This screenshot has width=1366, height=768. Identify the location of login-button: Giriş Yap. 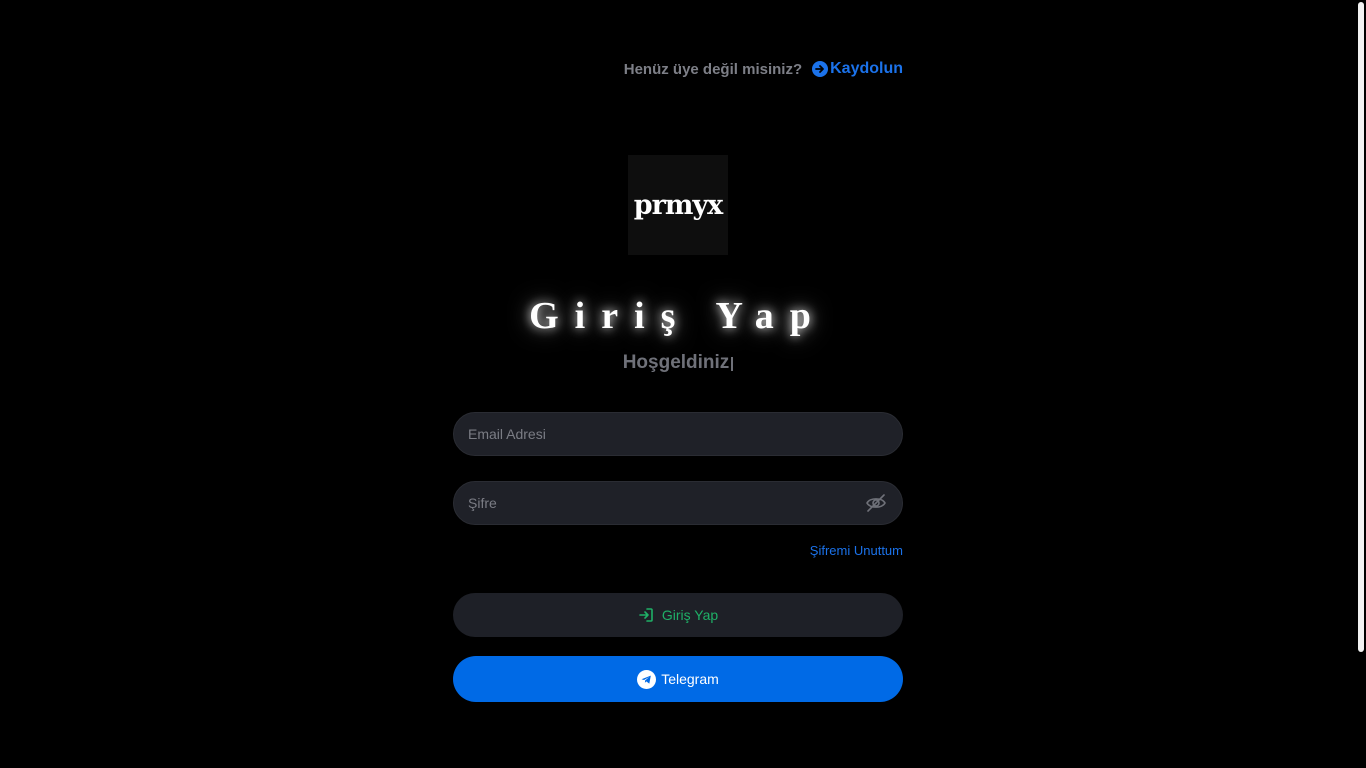
(678, 615).